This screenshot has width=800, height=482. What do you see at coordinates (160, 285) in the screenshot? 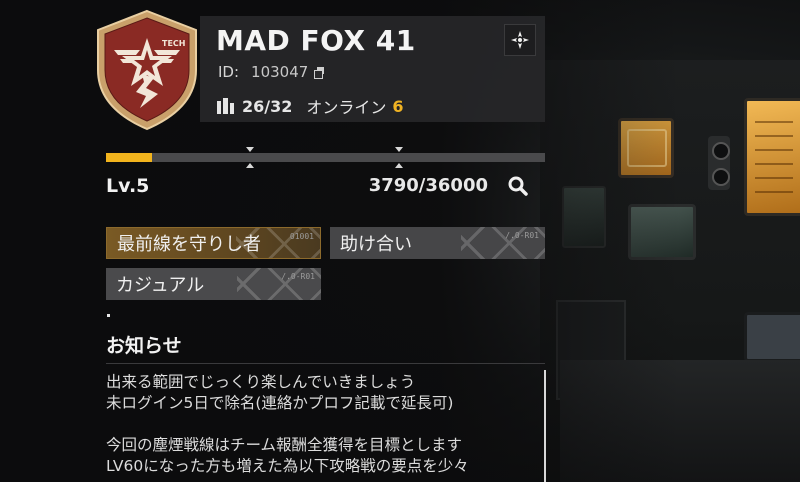
I see `tag-label: カジュアル` at bounding box center [160, 285].